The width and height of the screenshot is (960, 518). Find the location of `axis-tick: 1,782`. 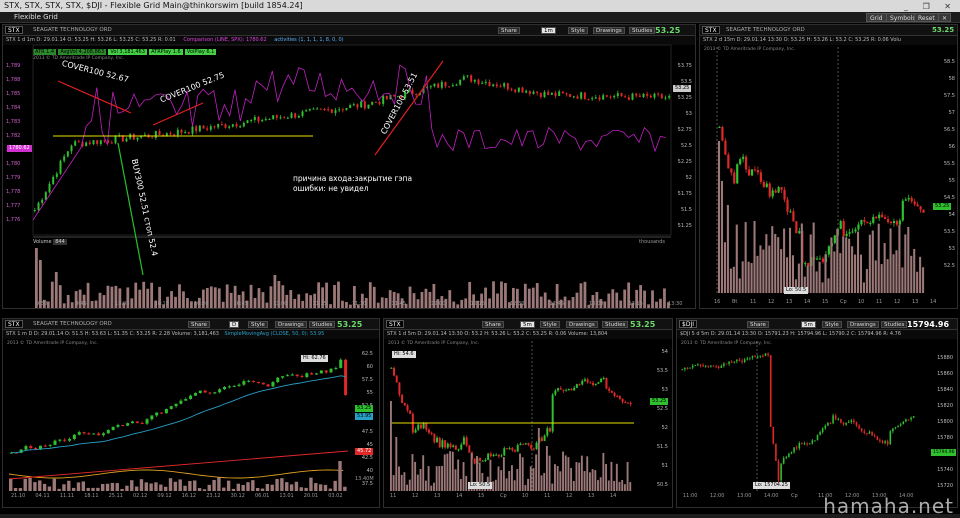

axis-tick: 1,782 is located at coordinates (13, 136).